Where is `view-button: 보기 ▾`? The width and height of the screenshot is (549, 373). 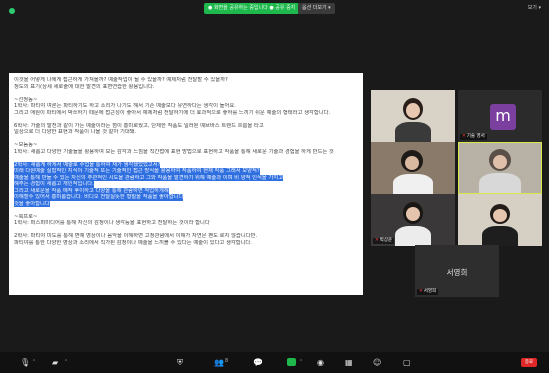
view-button: 보기 ▾ is located at coordinates (534, 7).